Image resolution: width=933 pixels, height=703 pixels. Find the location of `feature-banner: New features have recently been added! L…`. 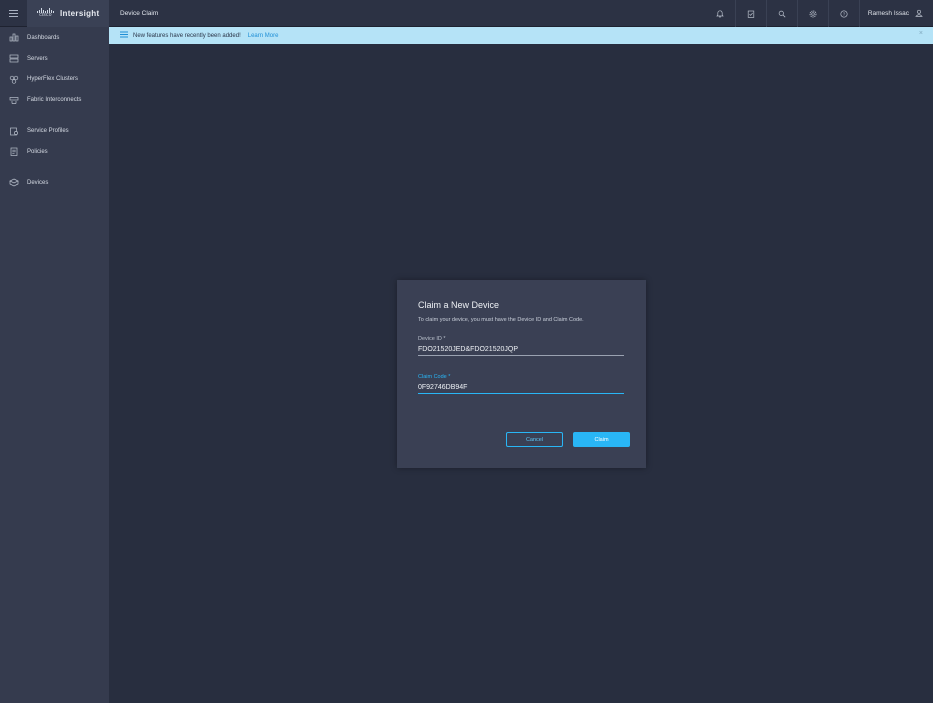

feature-banner: New features have recently been added! L… is located at coordinates (521, 35).